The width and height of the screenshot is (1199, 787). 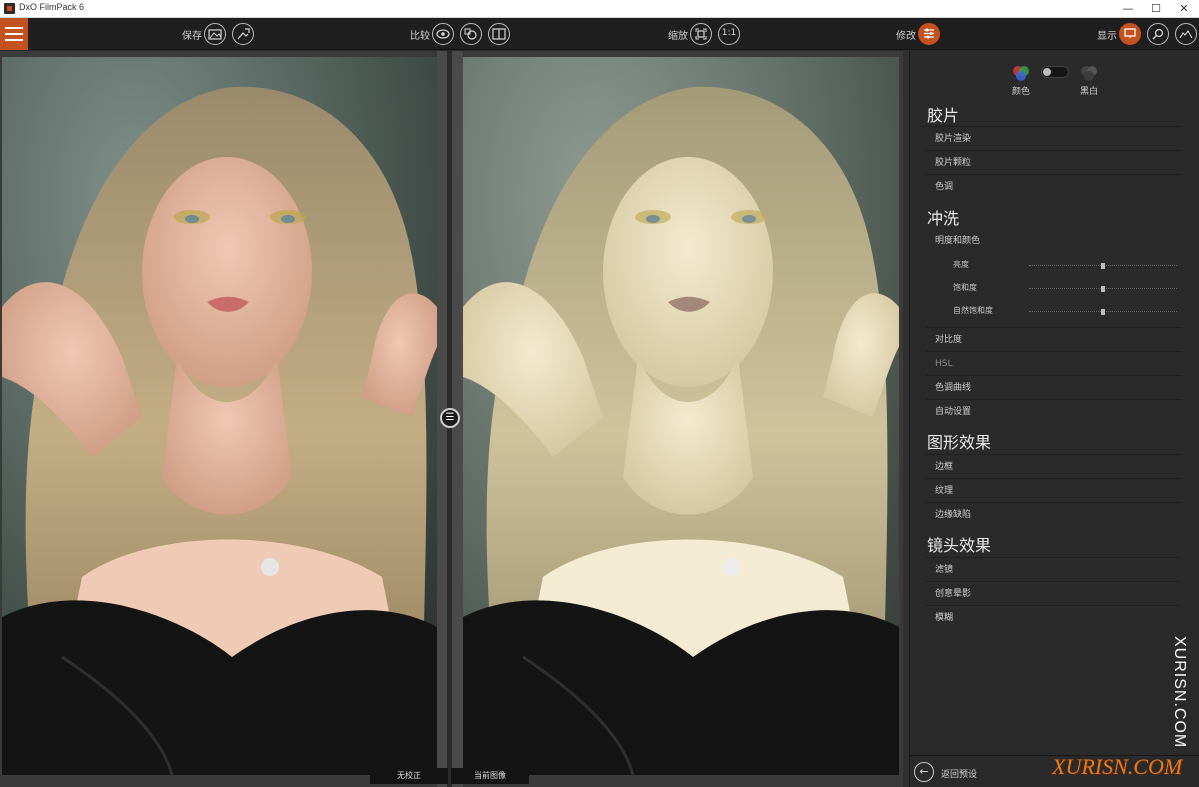 What do you see at coordinates (1088, 92) in the screenshot?
I see `bw-mode-label: 黑白` at bounding box center [1088, 92].